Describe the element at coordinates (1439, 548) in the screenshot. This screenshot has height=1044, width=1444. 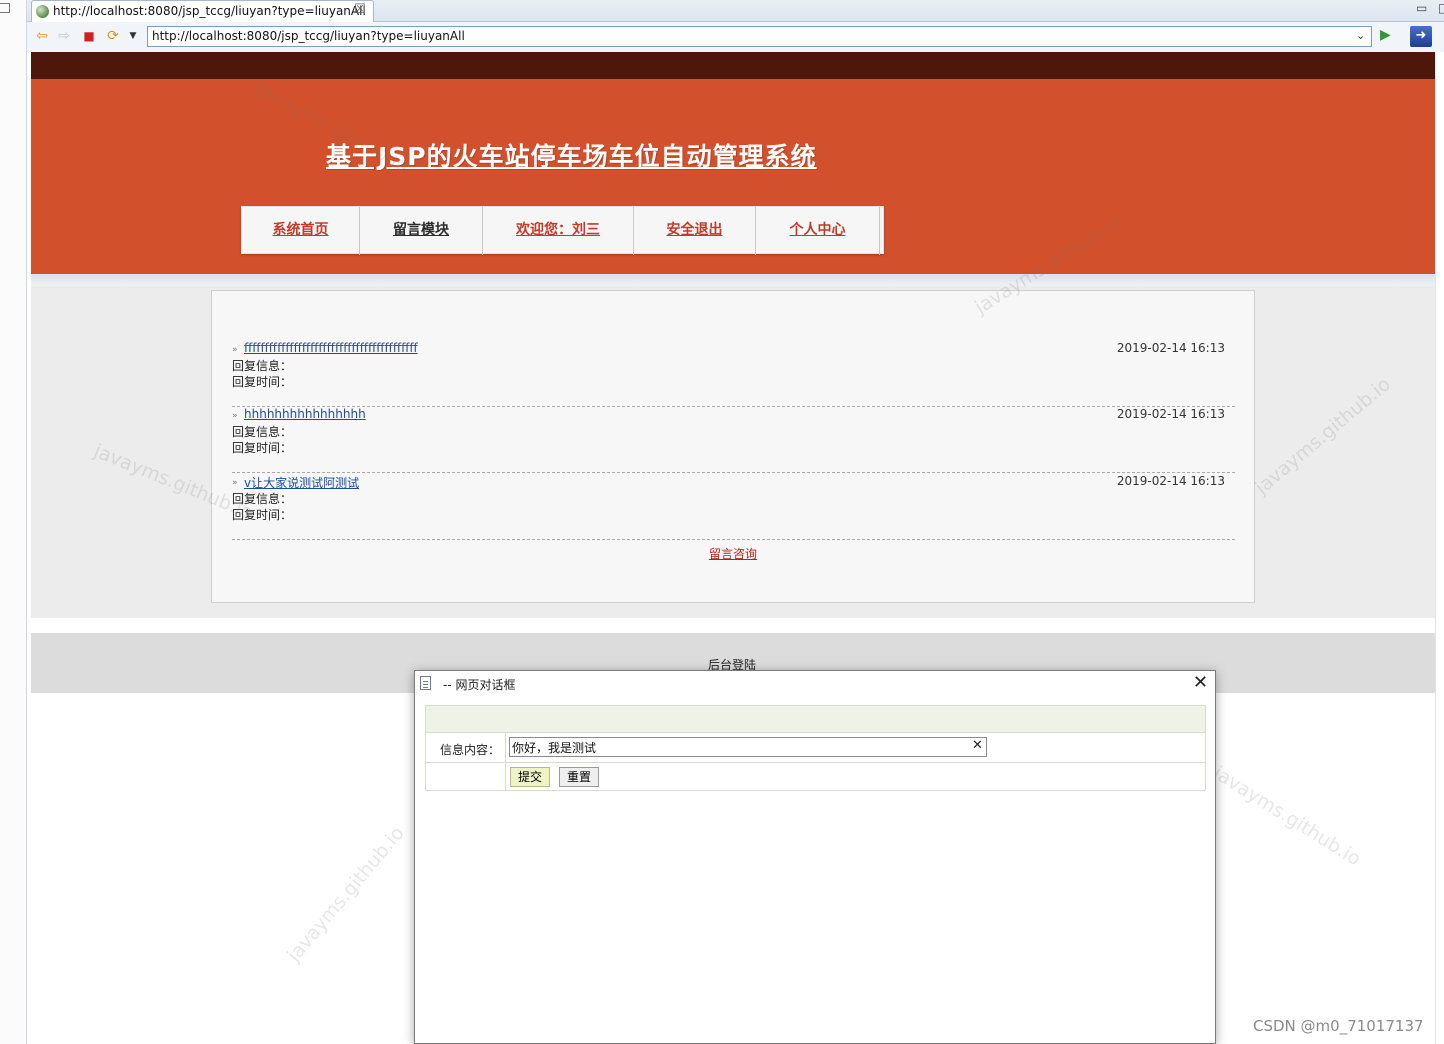
I see `right-edge-strip` at that location.